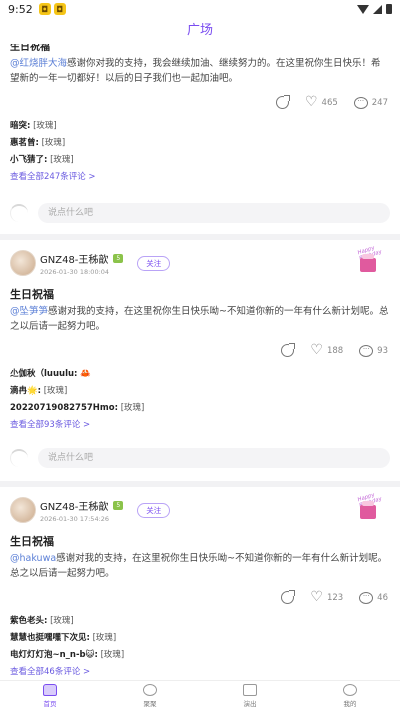 This screenshot has height=711, width=400. I want to click on nav-gather: 聚聚, so click(150, 696).